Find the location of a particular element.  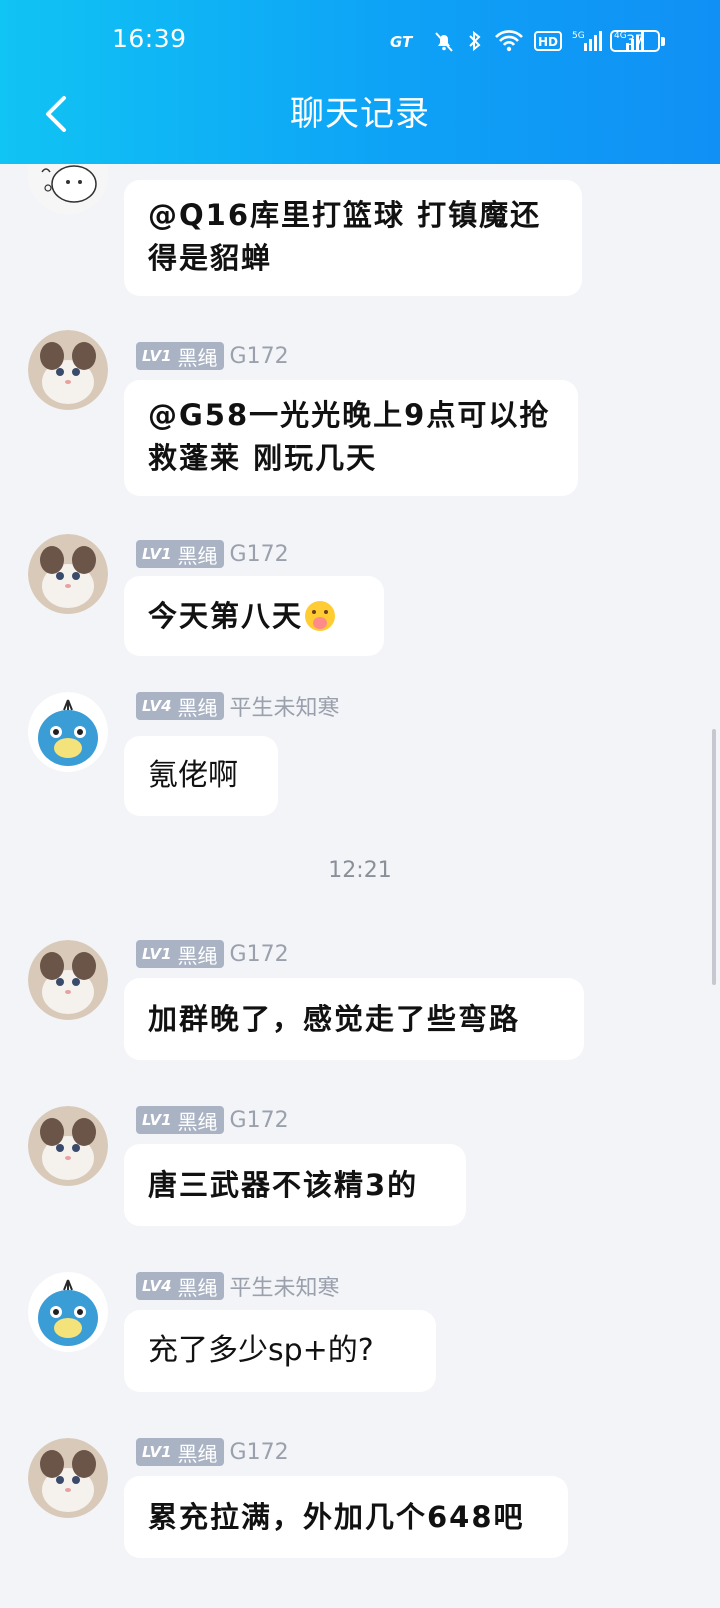

wifi-icon is located at coordinates (509, 41).